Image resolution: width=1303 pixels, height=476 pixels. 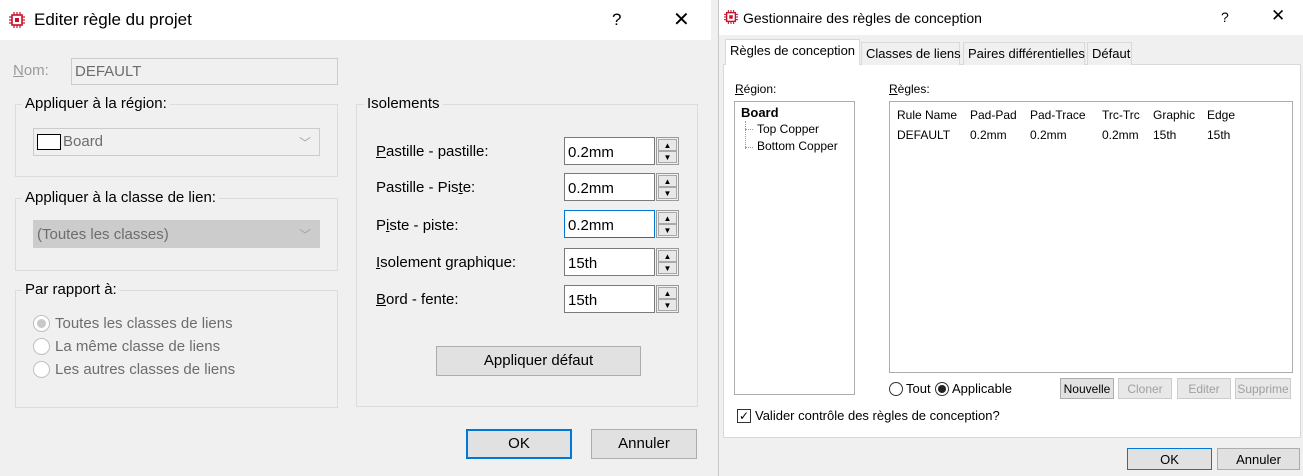 What do you see at coordinates (1121, 115) in the screenshot?
I see `column-header: Trc-Trc` at bounding box center [1121, 115].